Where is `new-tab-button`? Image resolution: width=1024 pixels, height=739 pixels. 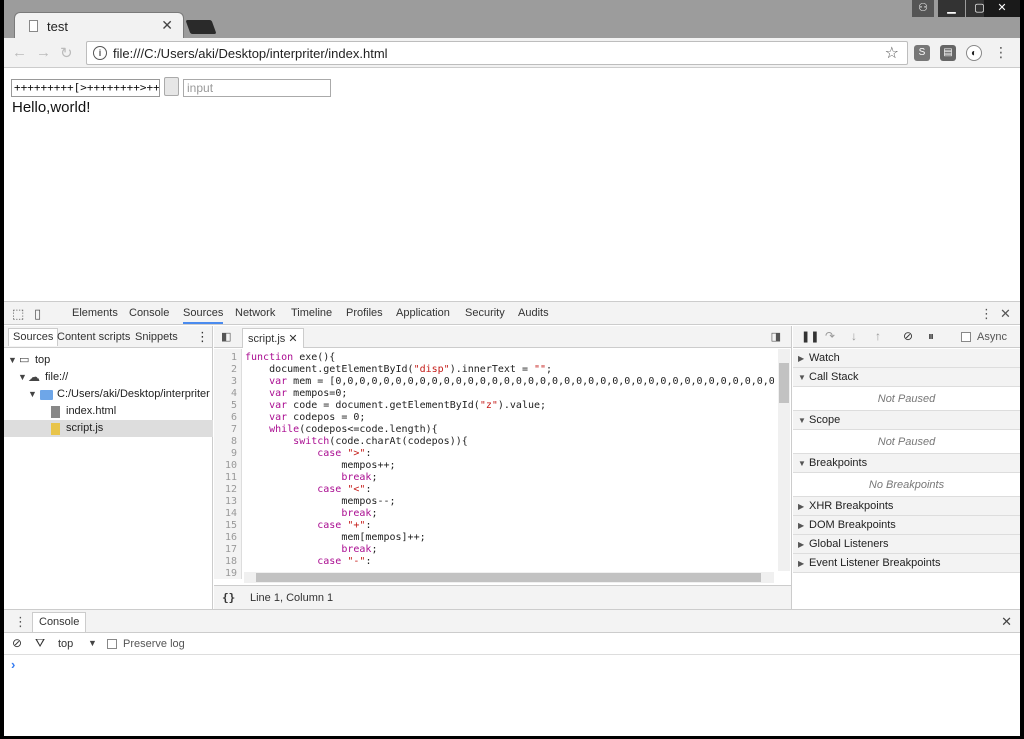
new-tab-button is located at coordinates (201, 27).